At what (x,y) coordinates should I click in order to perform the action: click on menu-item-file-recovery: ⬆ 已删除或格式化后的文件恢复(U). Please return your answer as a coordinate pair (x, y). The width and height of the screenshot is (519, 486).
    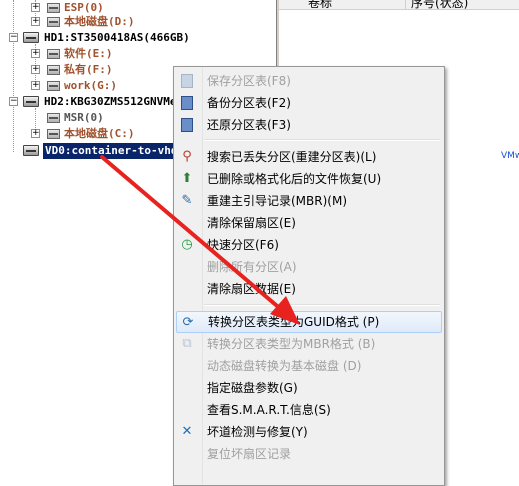
    Looking at the image, I should click on (309, 179).